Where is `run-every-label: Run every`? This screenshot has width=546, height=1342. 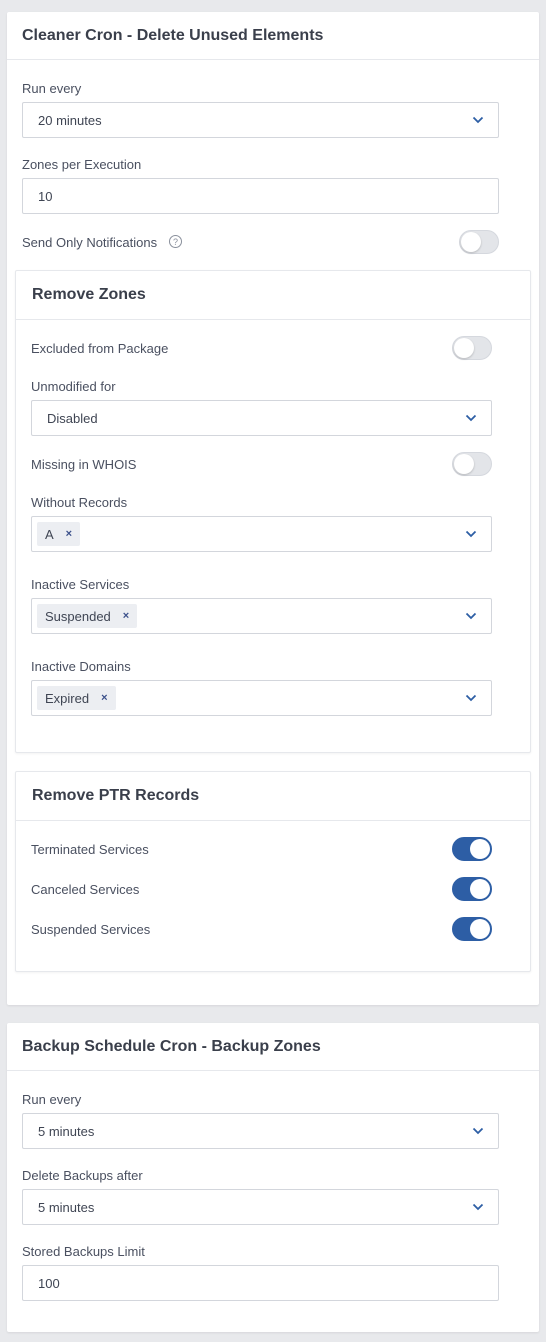 run-every-label: Run every is located at coordinates (52, 88).